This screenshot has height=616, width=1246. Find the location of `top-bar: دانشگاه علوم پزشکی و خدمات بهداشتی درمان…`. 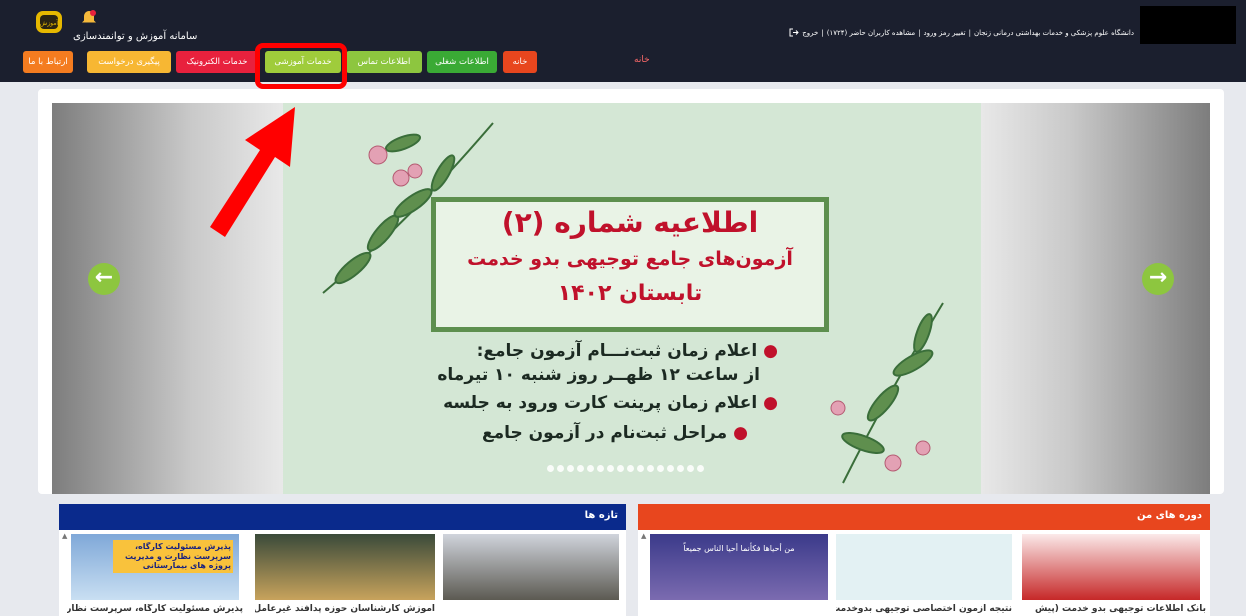

top-bar: دانشگاه علوم پزشکی و خدمات بهداشتی درمان… is located at coordinates (623, 25).